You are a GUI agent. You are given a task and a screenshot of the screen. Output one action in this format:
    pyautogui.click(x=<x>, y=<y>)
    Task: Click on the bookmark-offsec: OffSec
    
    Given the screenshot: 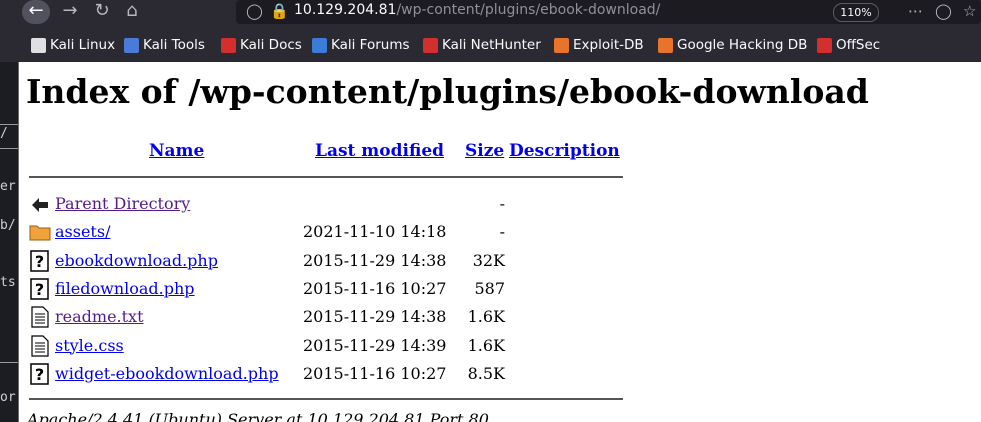 What is the action you would take?
    pyautogui.click(x=848, y=45)
    